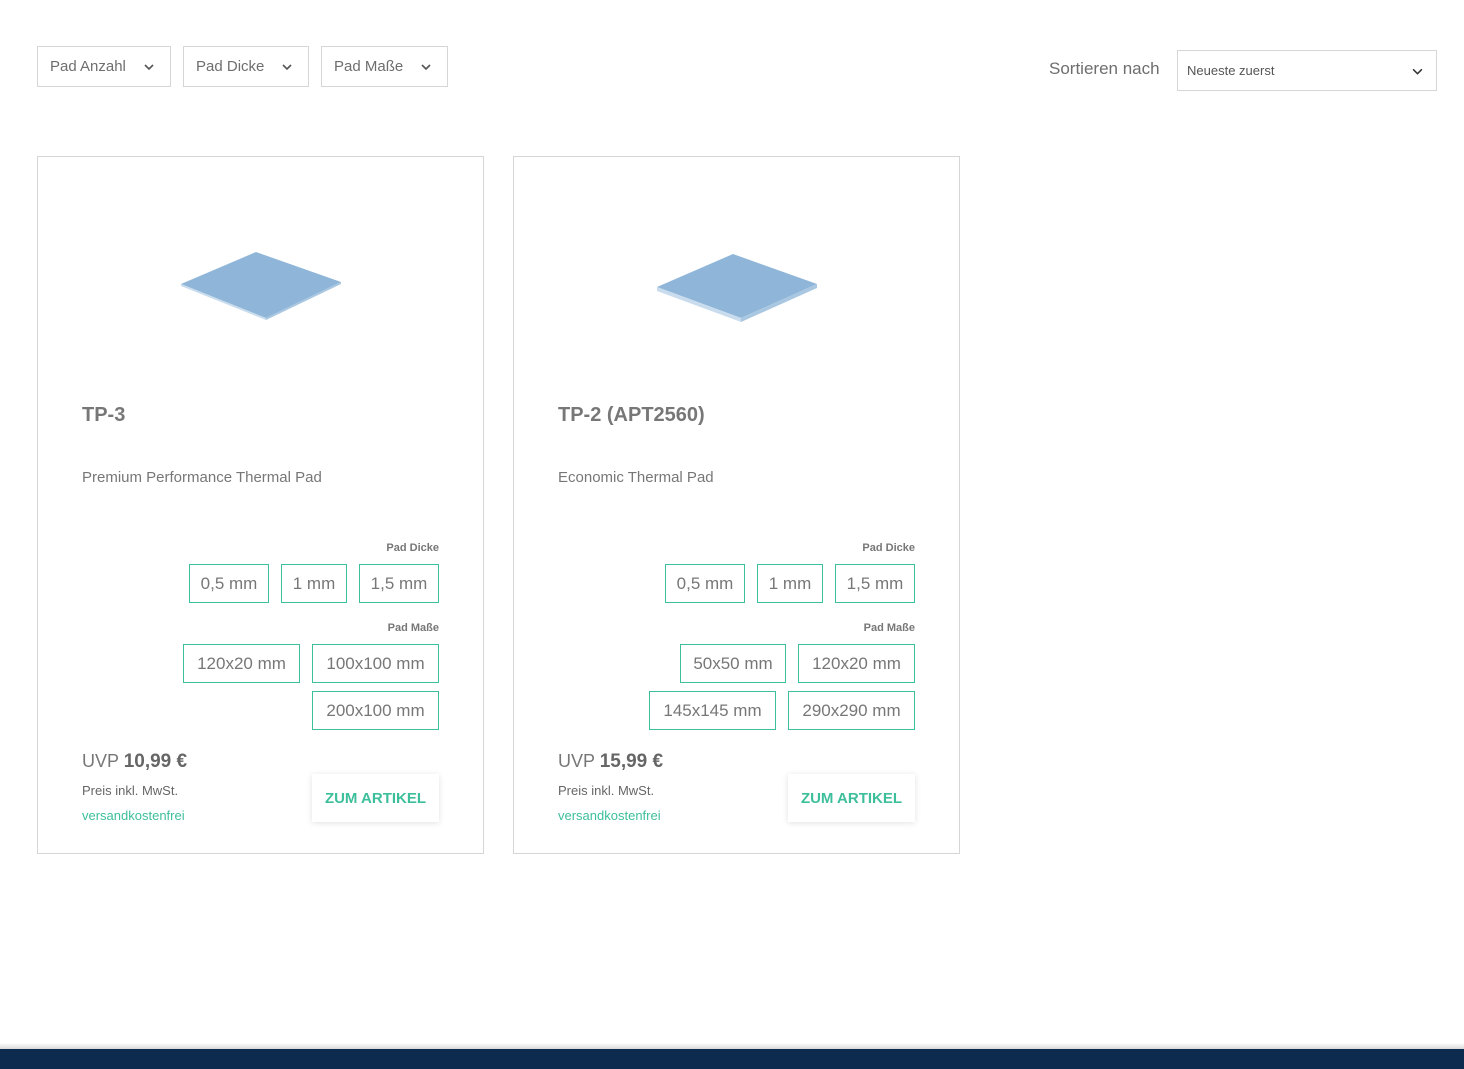 The height and width of the screenshot is (1069, 1464). What do you see at coordinates (1307, 70) in the screenshot?
I see `sort-select: Neueste zuerst` at bounding box center [1307, 70].